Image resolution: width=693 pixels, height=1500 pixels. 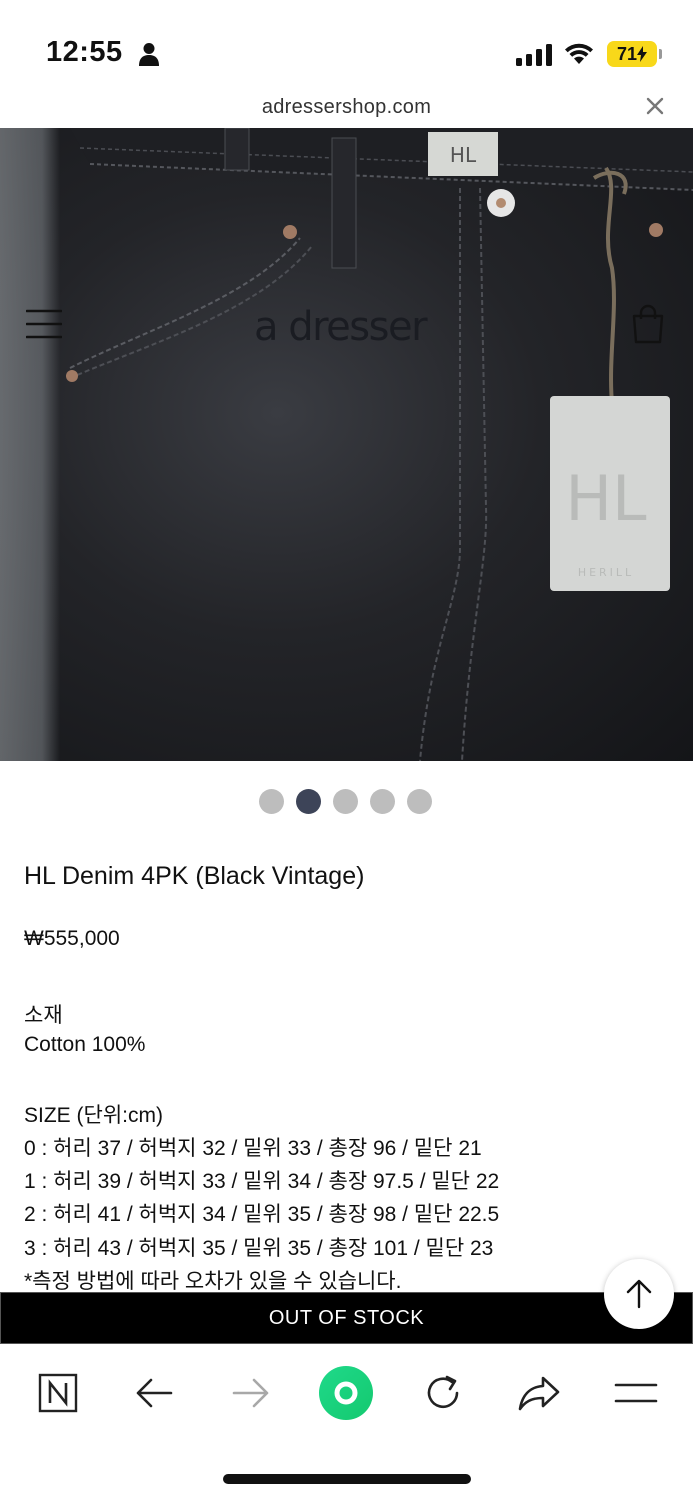 I want to click on carousel-indicator, so click(x=345, y=801).